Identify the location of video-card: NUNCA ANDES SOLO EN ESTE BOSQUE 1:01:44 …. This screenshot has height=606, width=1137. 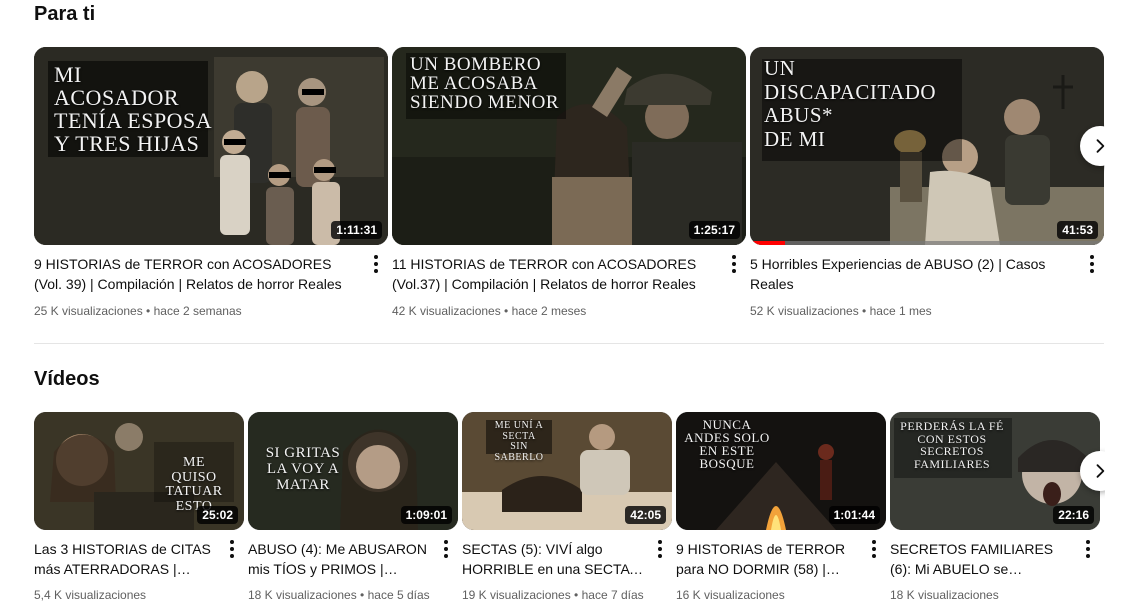
(781, 508).